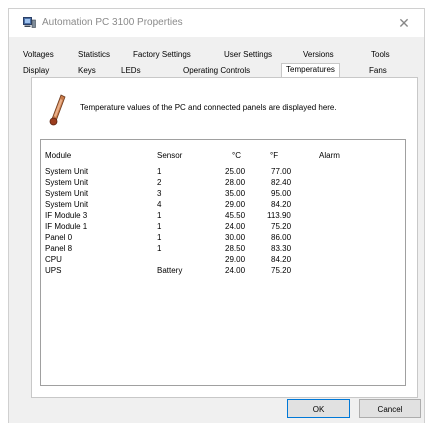 This screenshot has width=433, height=423. I want to click on header-fahrenheit: °F, so click(274, 155).